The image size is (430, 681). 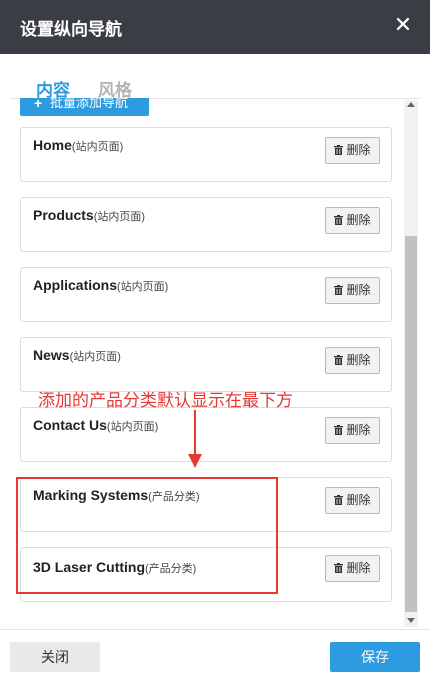 I want to click on nav-item-label: Contact Us(站内页面), so click(x=95, y=425).